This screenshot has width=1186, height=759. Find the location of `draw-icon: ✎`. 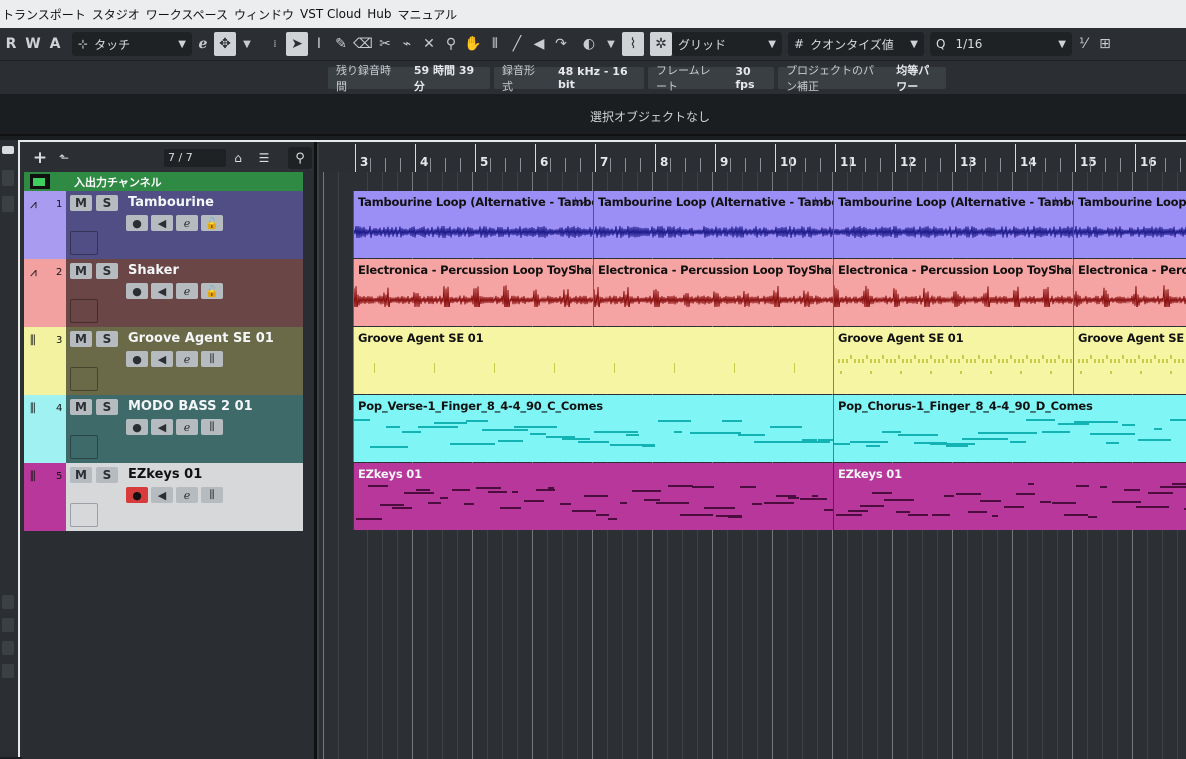

draw-icon: ✎ is located at coordinates (341, 44).